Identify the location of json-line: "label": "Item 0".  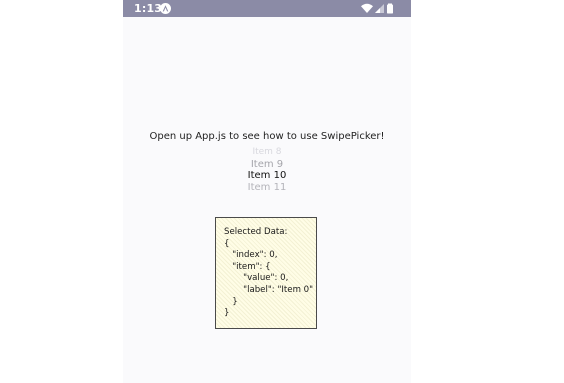
(269, 289).